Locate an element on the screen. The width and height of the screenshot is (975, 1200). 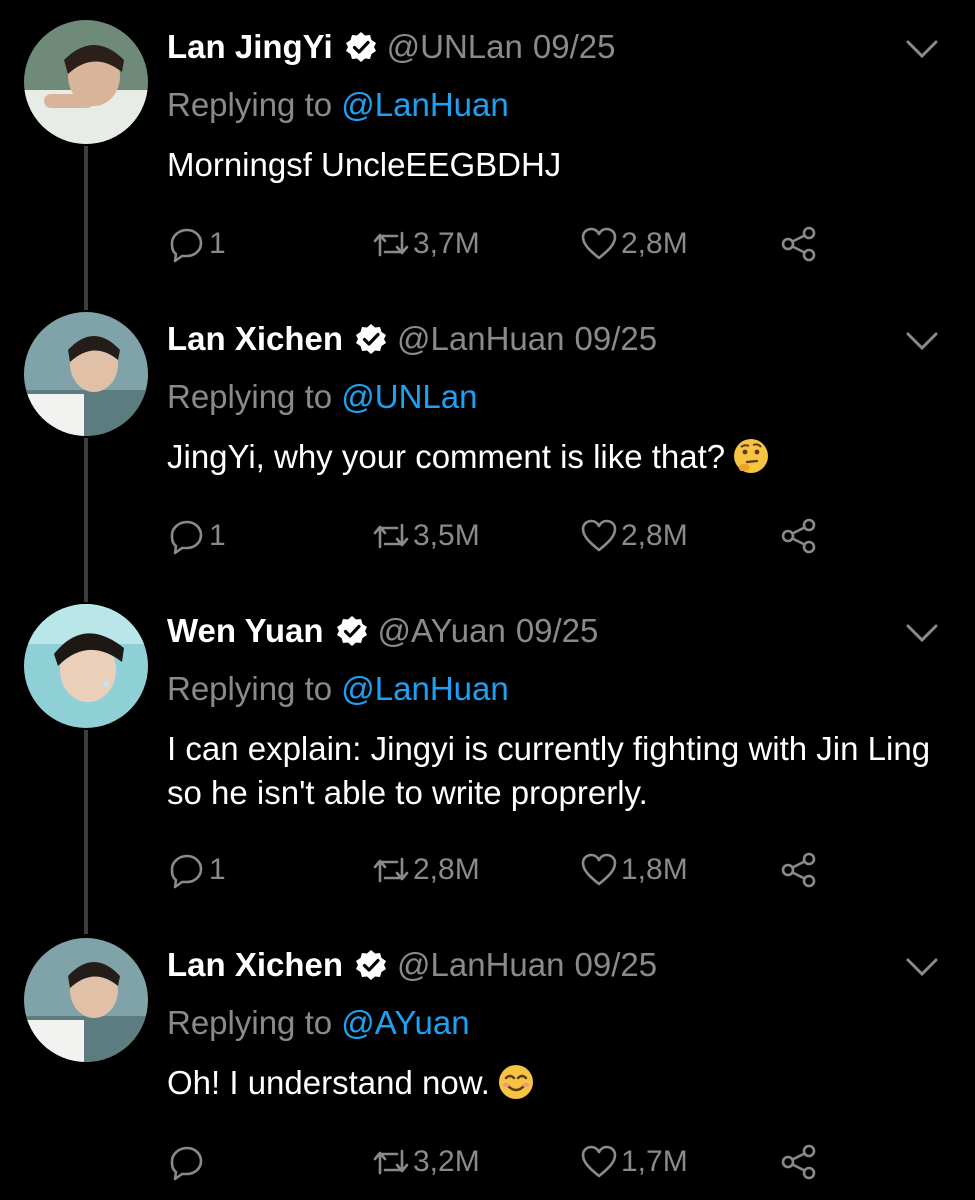
tweet-actions: 1 2,8M 1,8M is located at coordinates (507, 870).